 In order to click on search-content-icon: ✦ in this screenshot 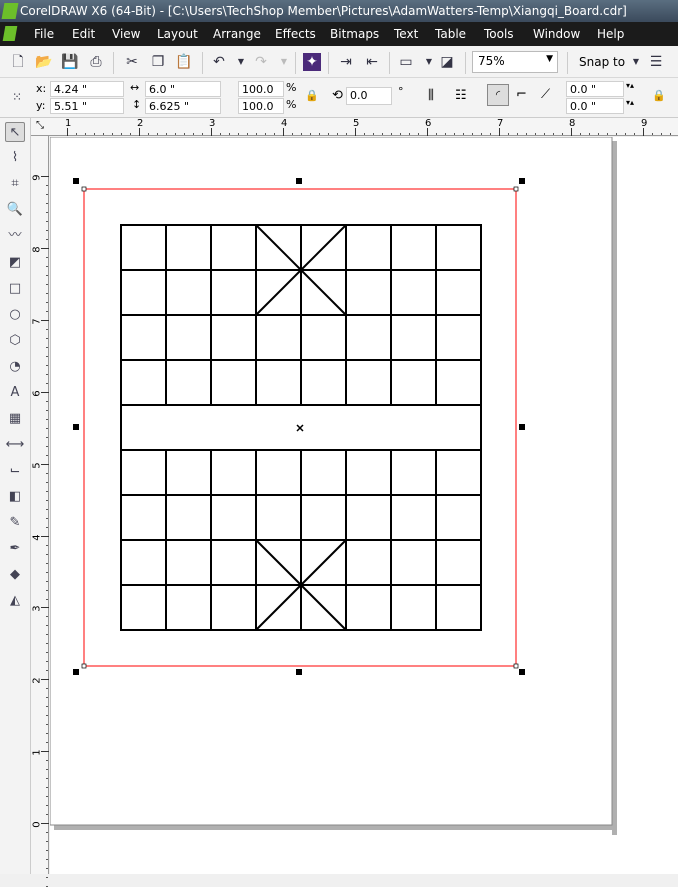, I will do `click(312, 62)`.